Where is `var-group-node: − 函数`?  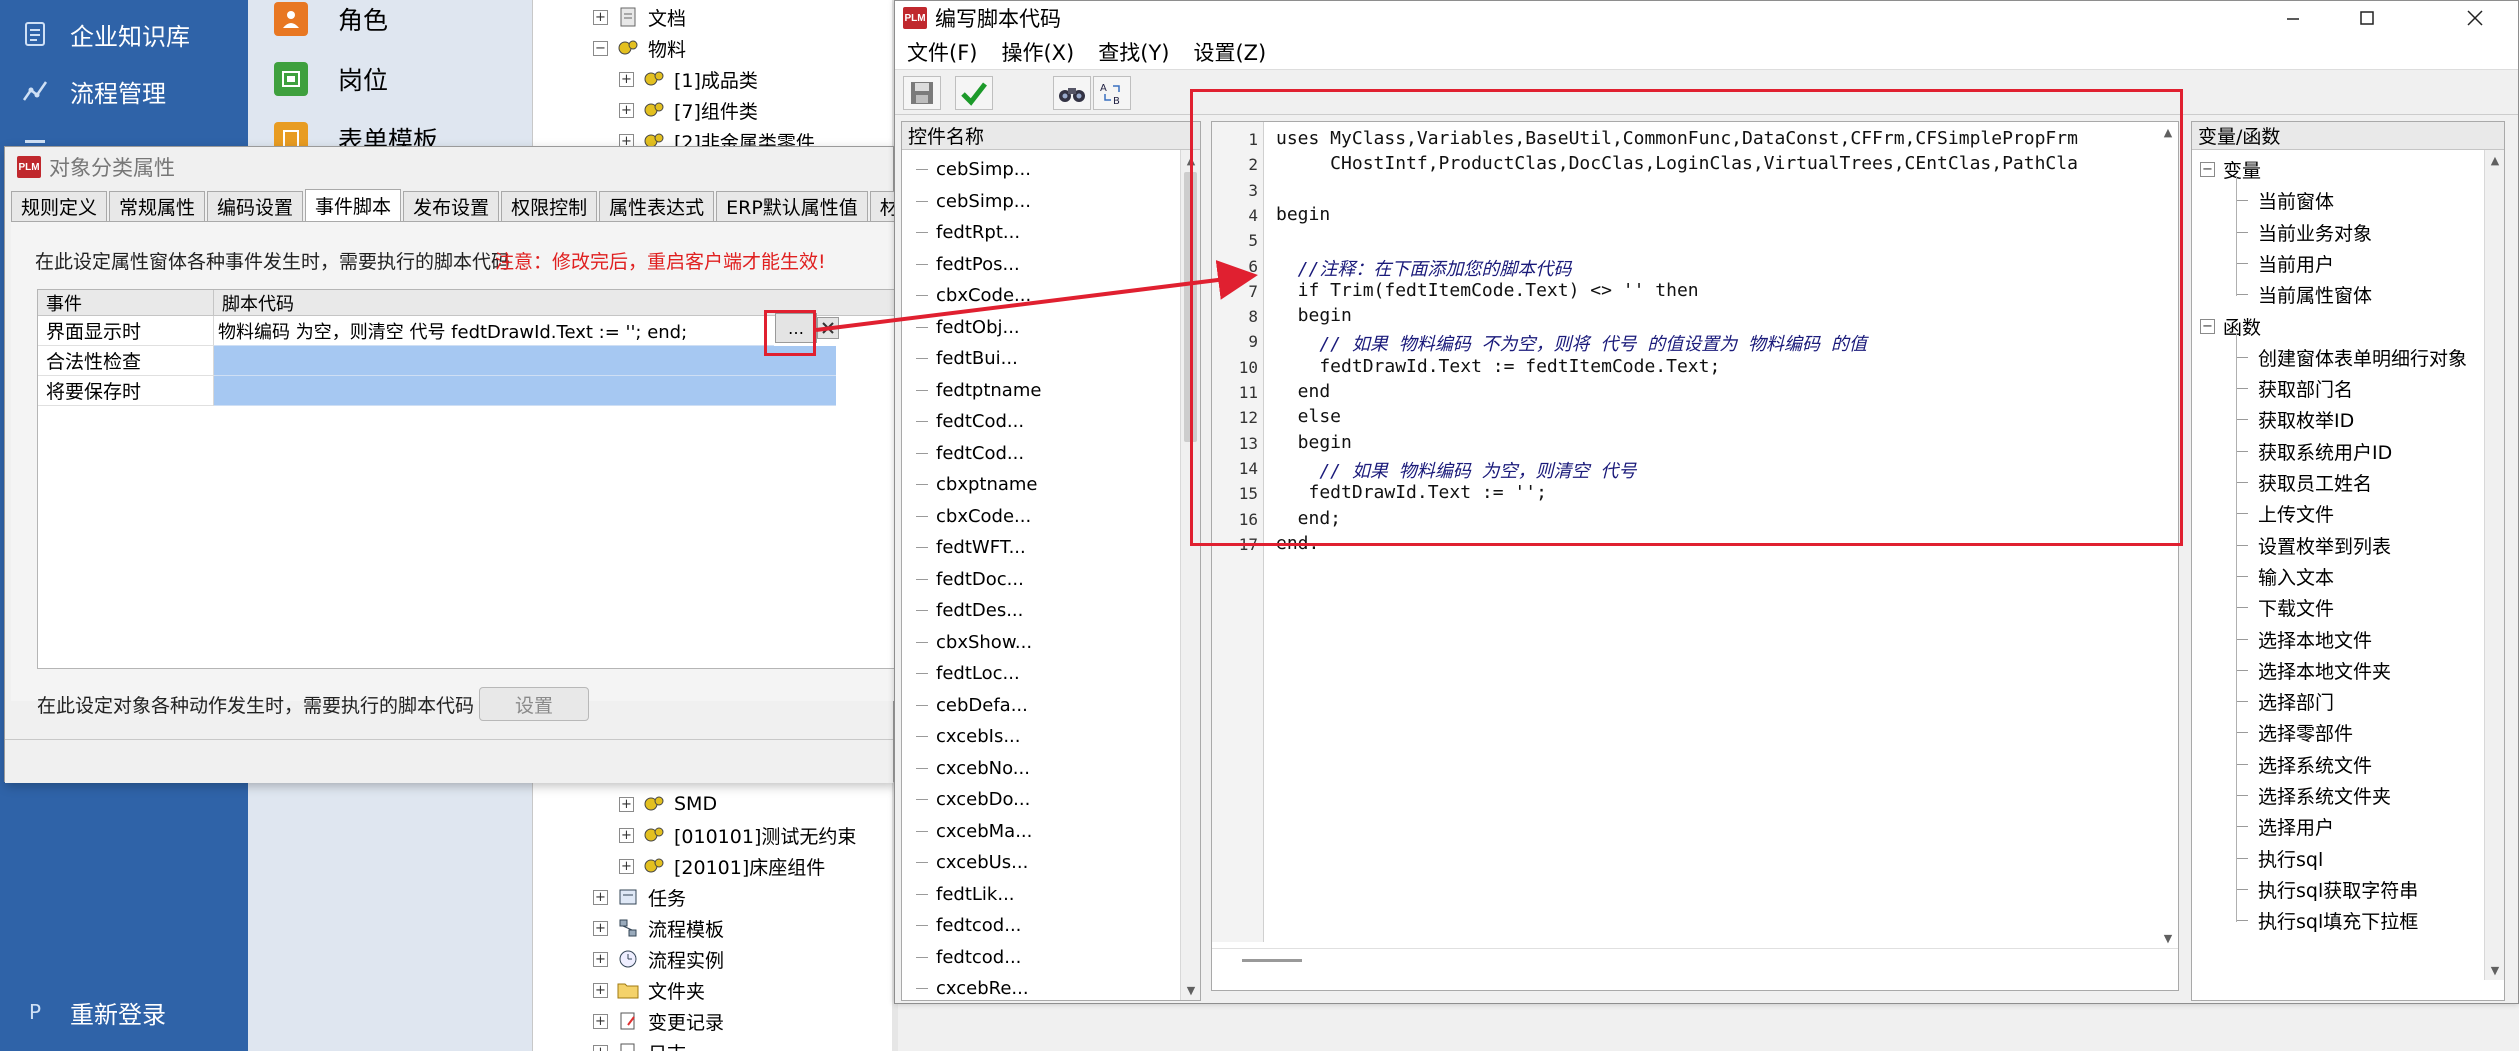 var-group-node: − 函数 is located at coordinates (2230, 326).